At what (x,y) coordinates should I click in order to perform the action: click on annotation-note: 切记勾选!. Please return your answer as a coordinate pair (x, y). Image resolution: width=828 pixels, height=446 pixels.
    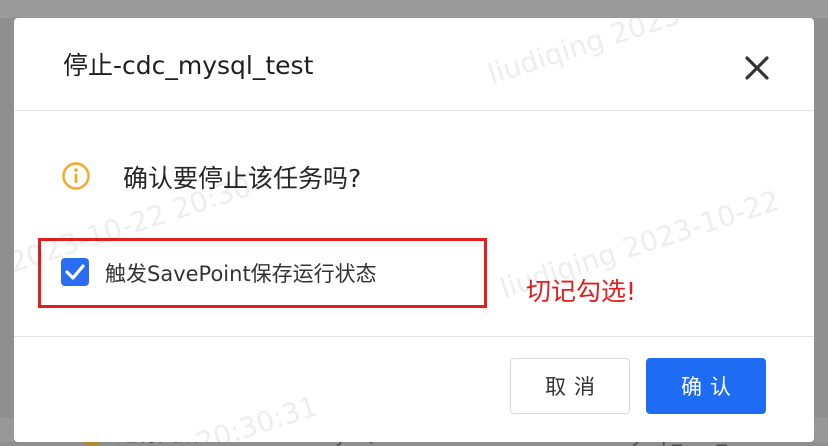
    Looking at the image, I should click on (581, 291).